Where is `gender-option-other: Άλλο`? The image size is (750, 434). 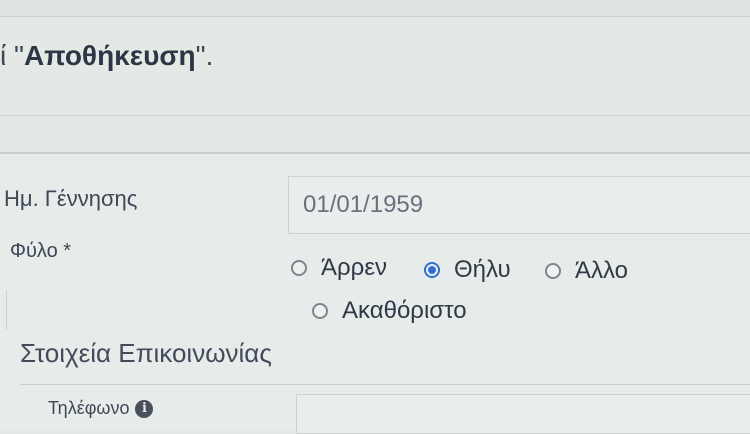
gender-option-other: Άλλο is located at coordinates (586, 271).